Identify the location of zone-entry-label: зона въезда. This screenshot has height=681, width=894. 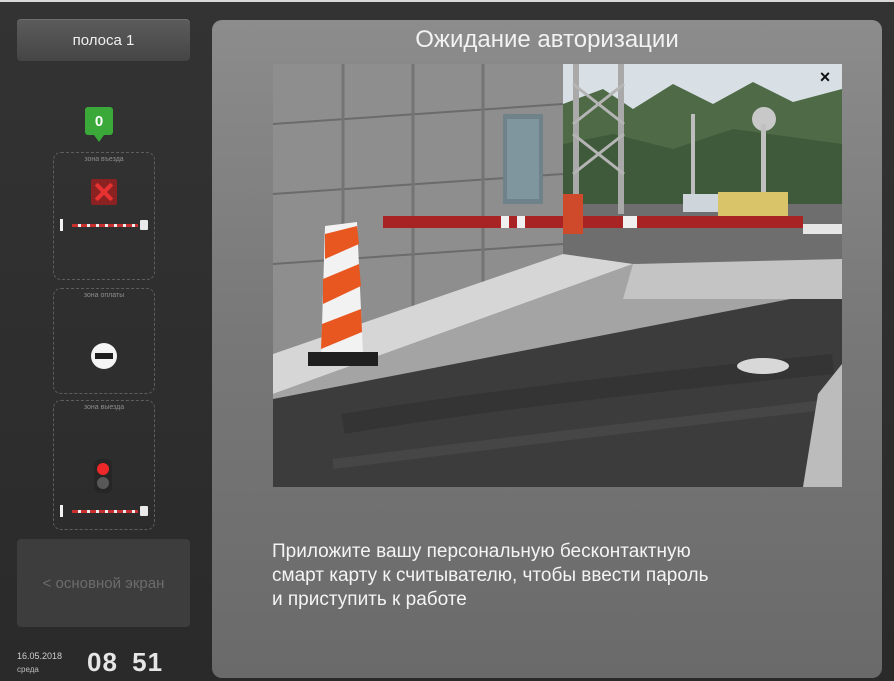
(104, 159).